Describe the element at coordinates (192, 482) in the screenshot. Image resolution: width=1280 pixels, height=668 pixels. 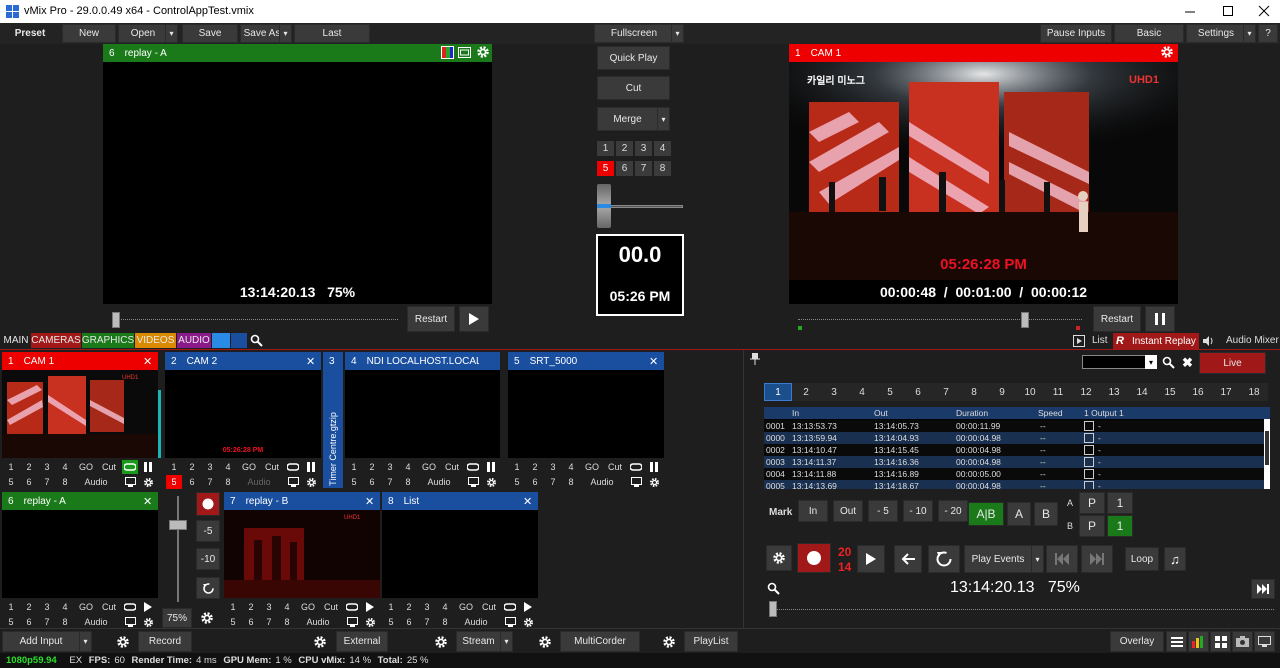
I see `input-2-transition-6: 6` at that location.